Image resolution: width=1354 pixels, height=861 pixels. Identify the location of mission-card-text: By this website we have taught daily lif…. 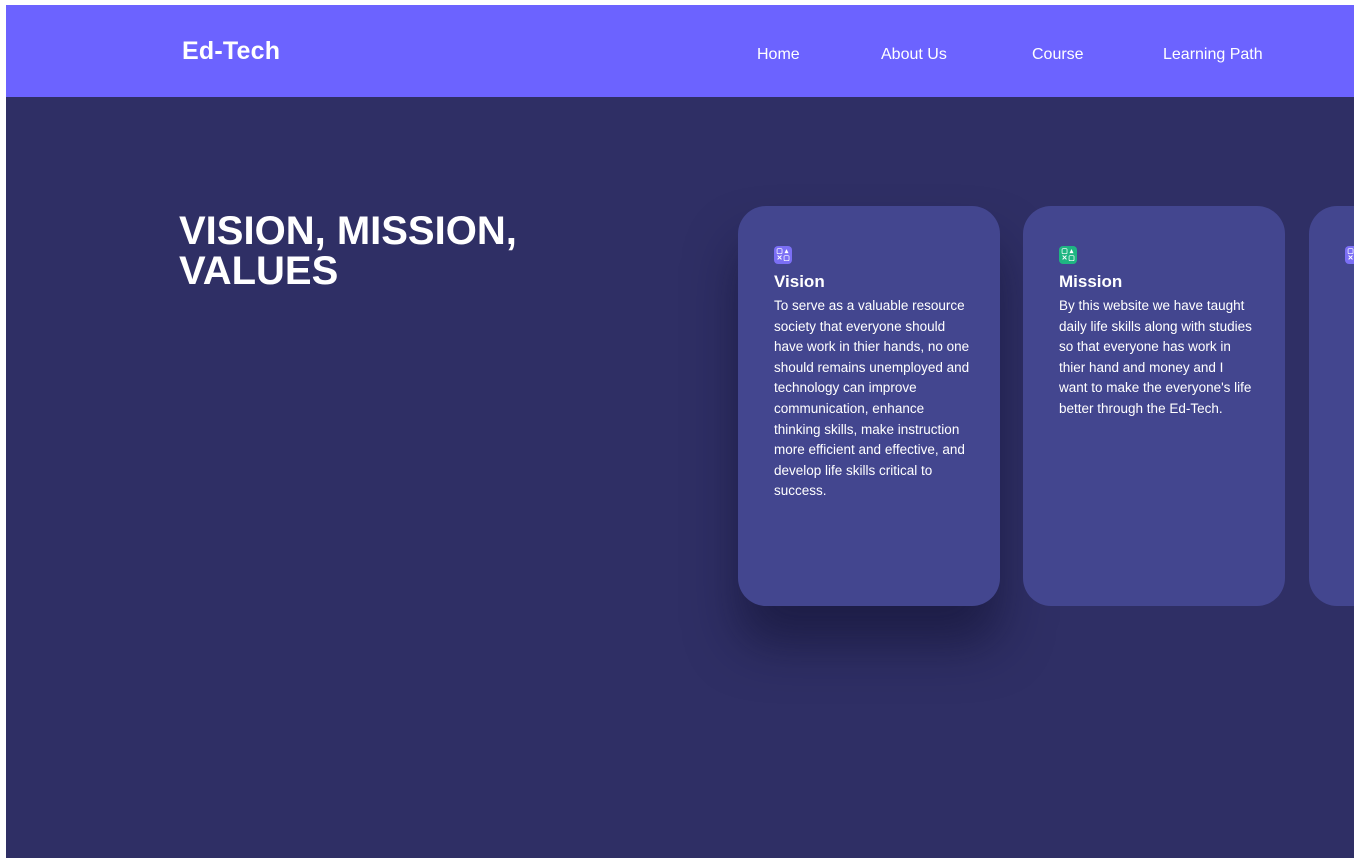
(1155, 357).